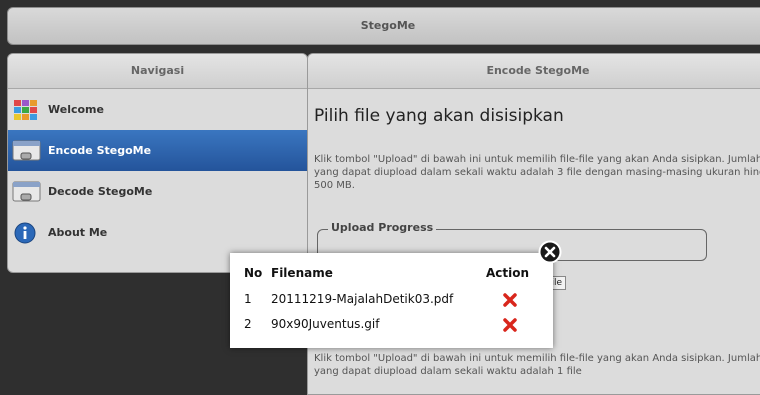 This screenshot has height=395, width=760. What do you see at coordinates (302, 273) in the screenshot?
I see `column-header-filename: Filename` at bounding box center [302, 273].